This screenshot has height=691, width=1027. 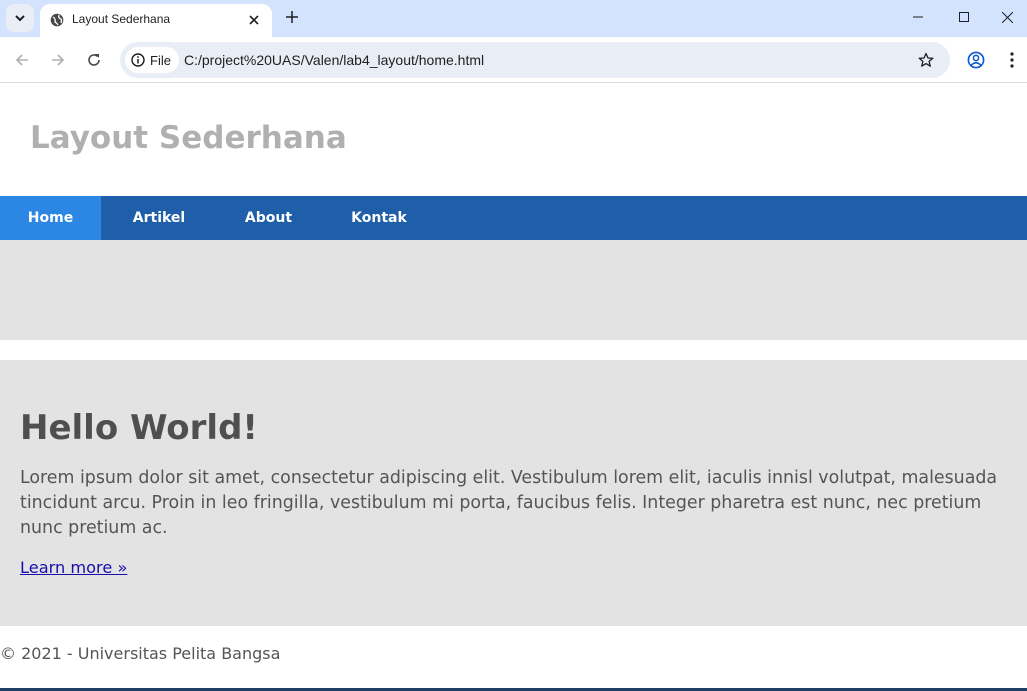 I want to click on browser-tab: Layout Sederhana, so click(x=156, y=20).